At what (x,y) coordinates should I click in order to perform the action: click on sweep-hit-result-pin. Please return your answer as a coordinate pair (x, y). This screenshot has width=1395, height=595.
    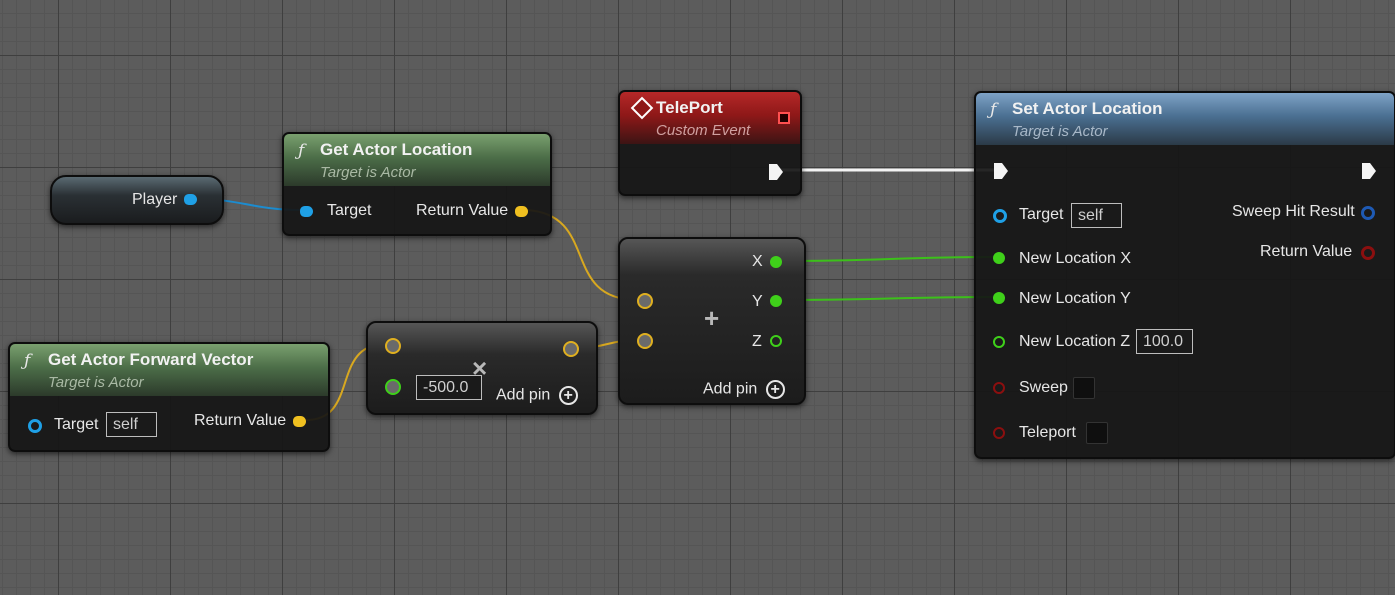
    Looking at the image, I should click on (1368, 213).